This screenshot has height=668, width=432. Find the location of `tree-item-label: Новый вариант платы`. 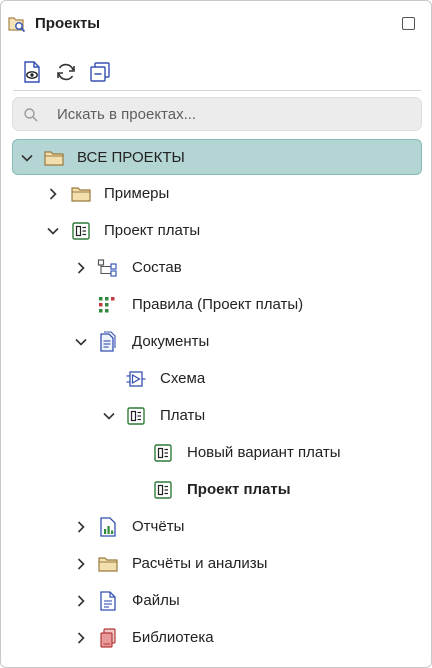

tree-item-label: Новый вариант платы is located at coordinates (264, 452).